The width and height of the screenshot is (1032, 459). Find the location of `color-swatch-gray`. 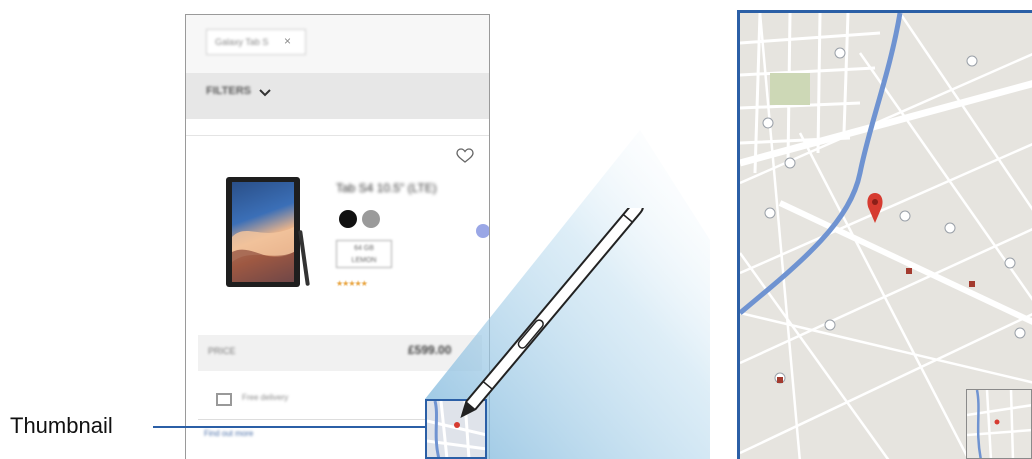

color-swatch-gray is located at coordinates (371, 219).